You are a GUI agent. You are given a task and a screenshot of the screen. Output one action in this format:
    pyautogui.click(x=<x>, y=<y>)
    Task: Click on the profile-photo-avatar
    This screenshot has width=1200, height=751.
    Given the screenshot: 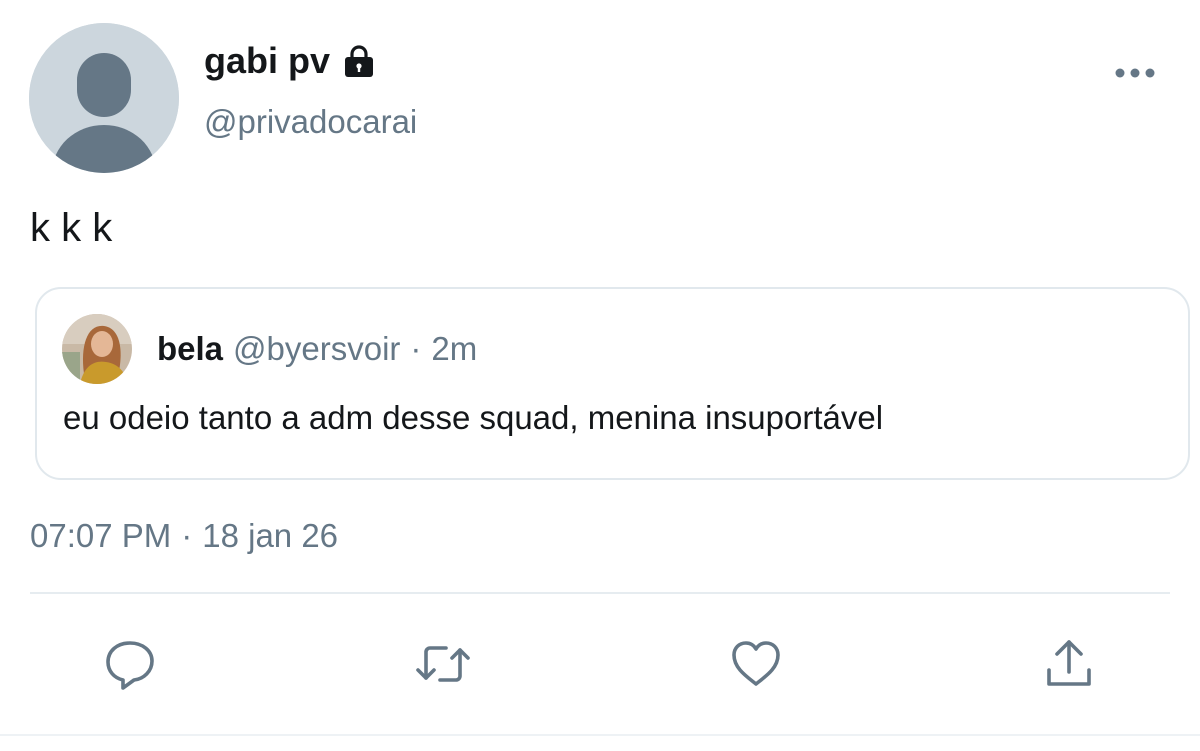 What is the action you would take?
    pyautogui.click(x=97, y=349)
    